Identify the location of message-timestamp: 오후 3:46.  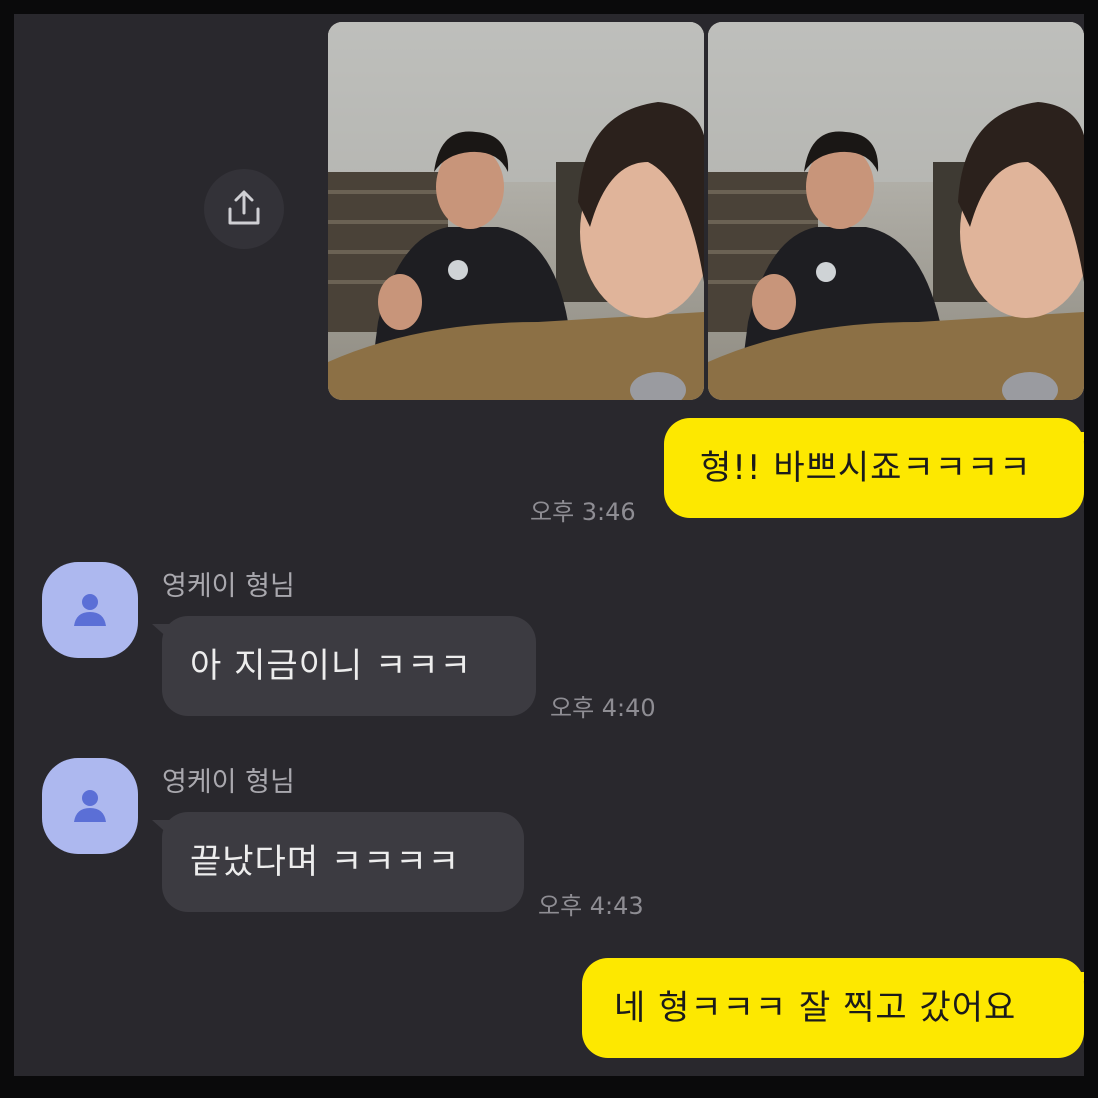
(583, 512).